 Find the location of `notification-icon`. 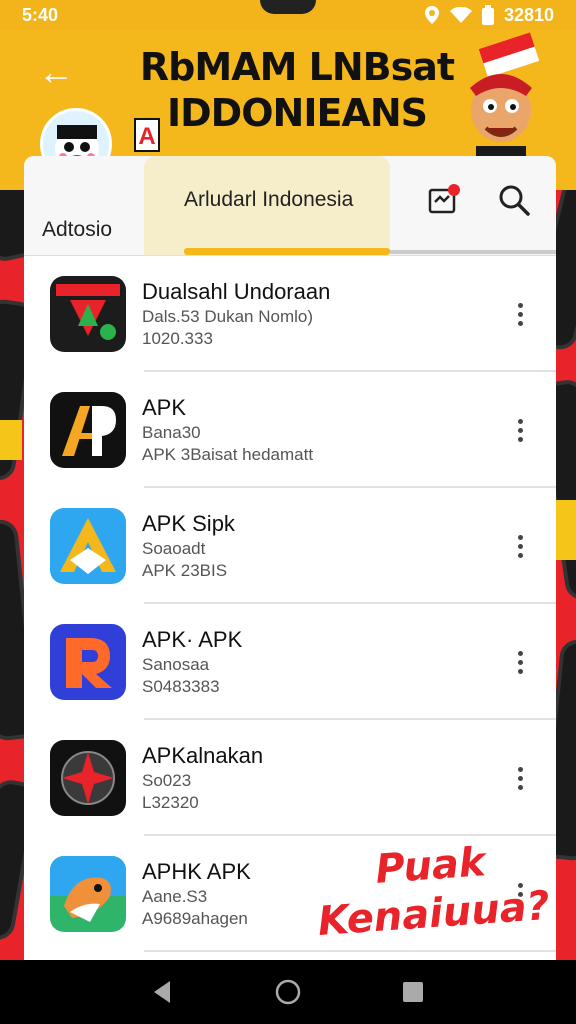

notification-icon is located at coordinates (444, 200).